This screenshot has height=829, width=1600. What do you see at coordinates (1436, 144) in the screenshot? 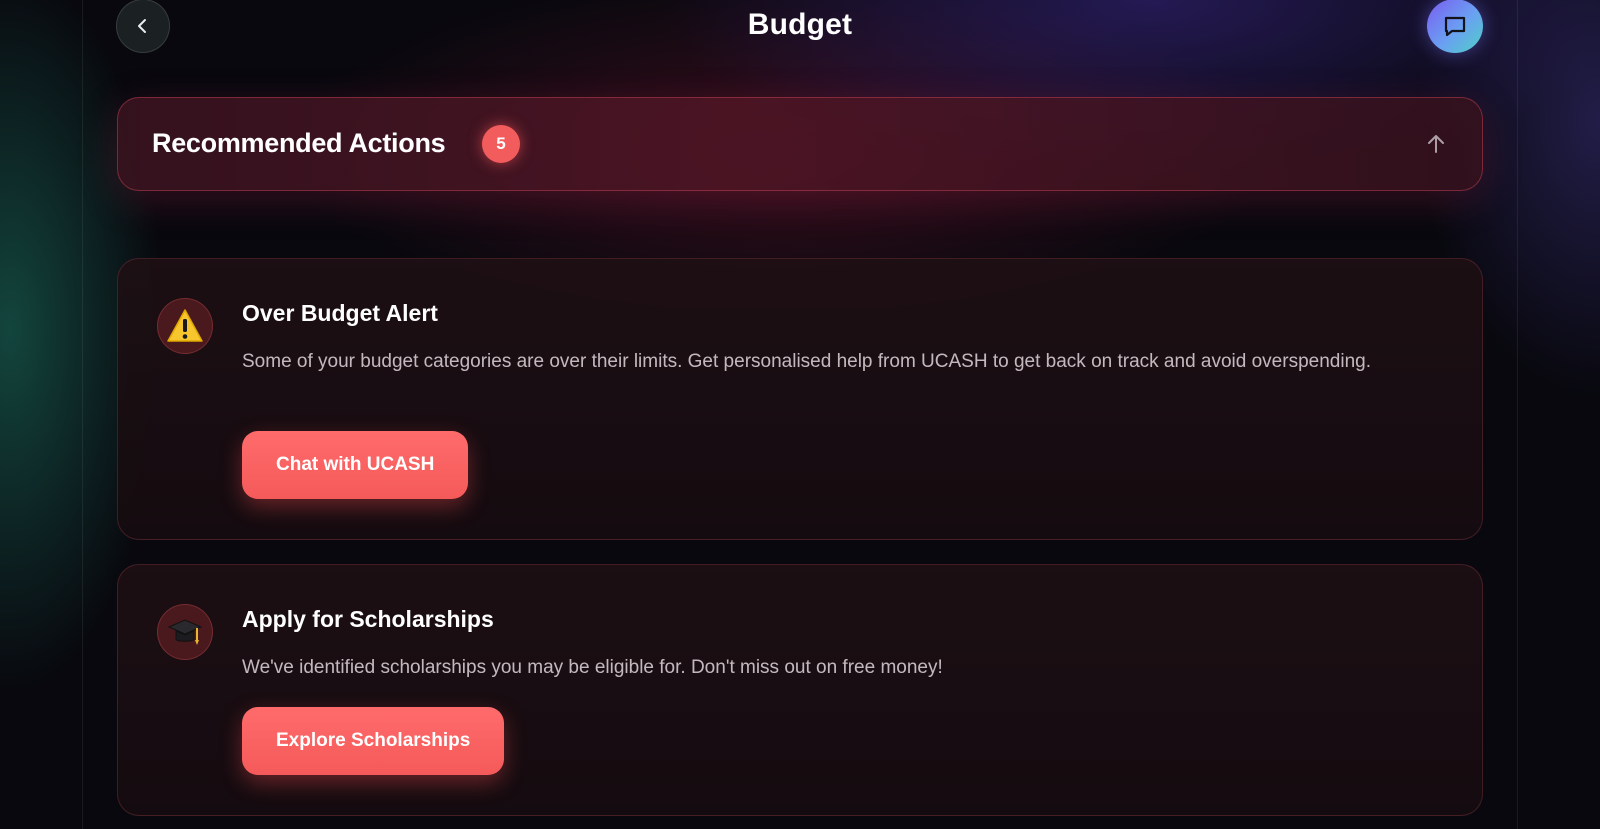
I see `arrow-up-icon` at bounding box center [1436, 144].